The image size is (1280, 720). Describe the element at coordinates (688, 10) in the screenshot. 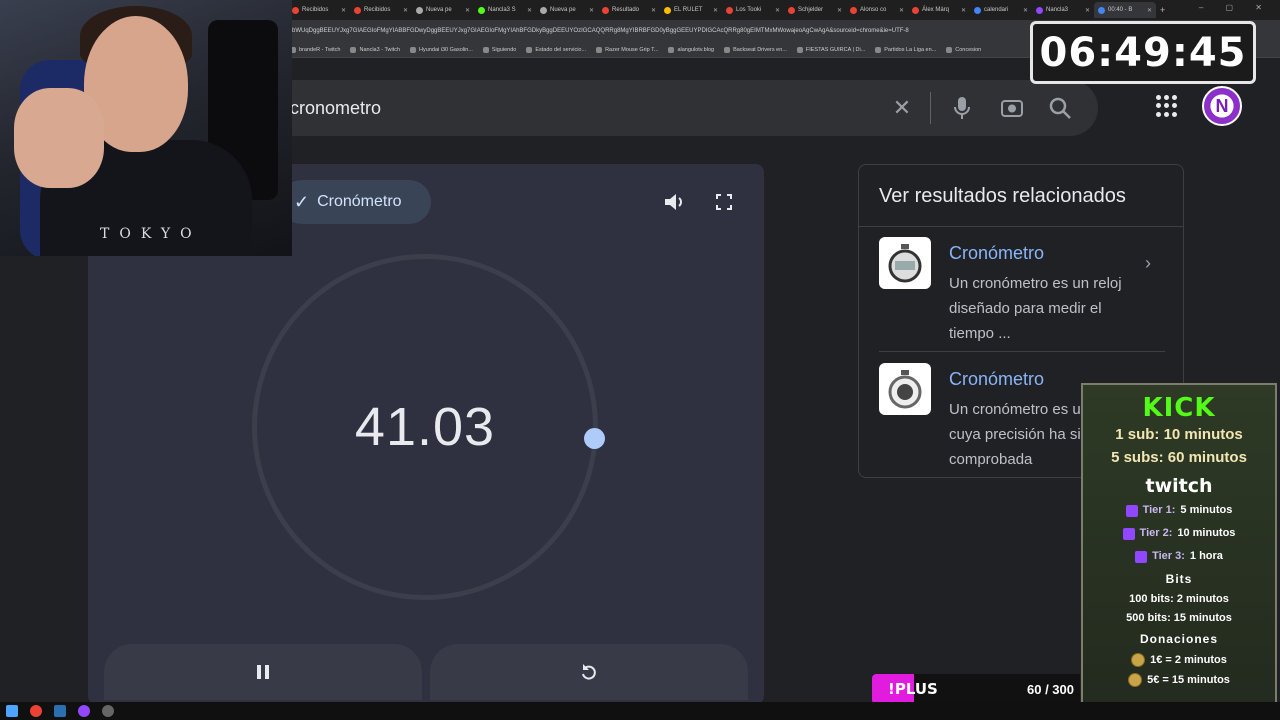

I see `tab-label: EL RULET` at that location.